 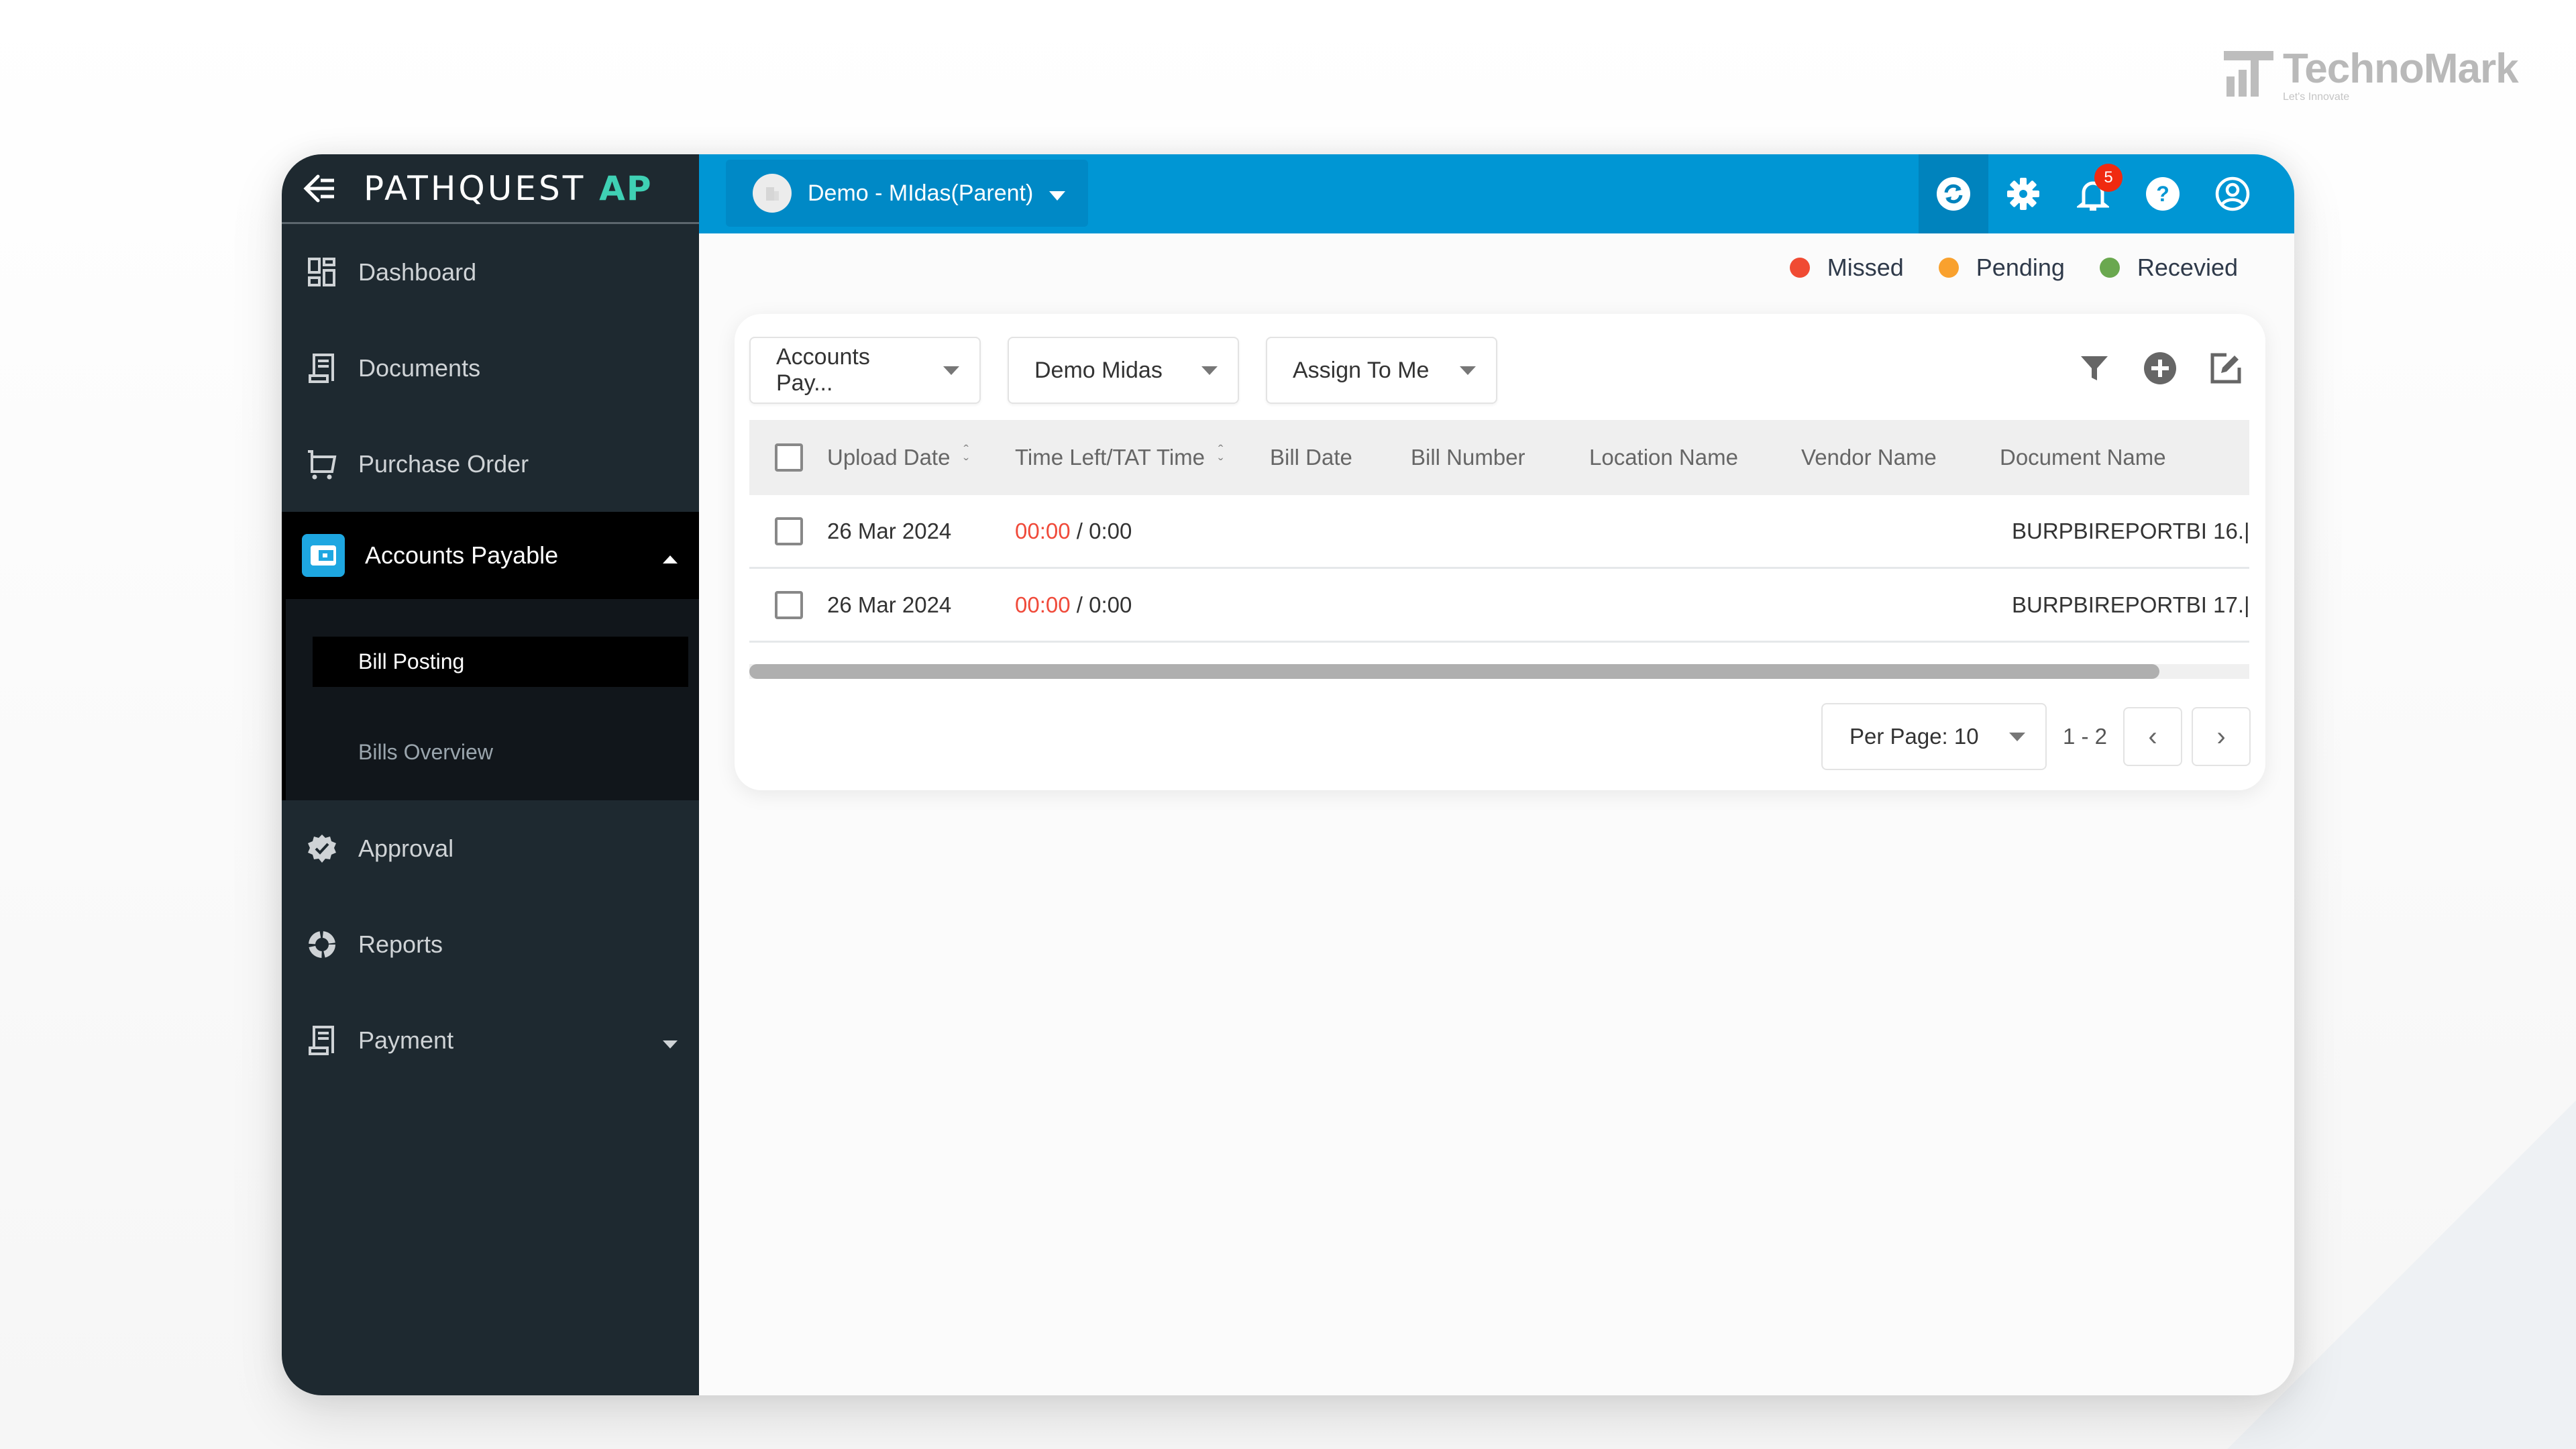 I want to click on column-bill-number: Bill Number, so click(x=1468, y=457).